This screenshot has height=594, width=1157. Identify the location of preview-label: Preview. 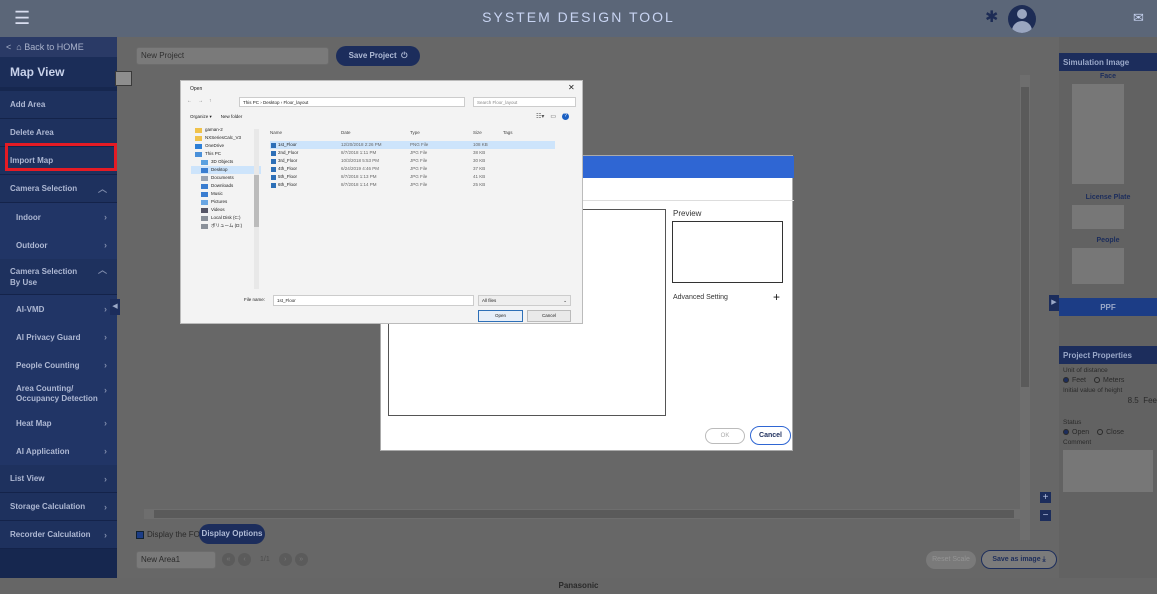
(687, 213).